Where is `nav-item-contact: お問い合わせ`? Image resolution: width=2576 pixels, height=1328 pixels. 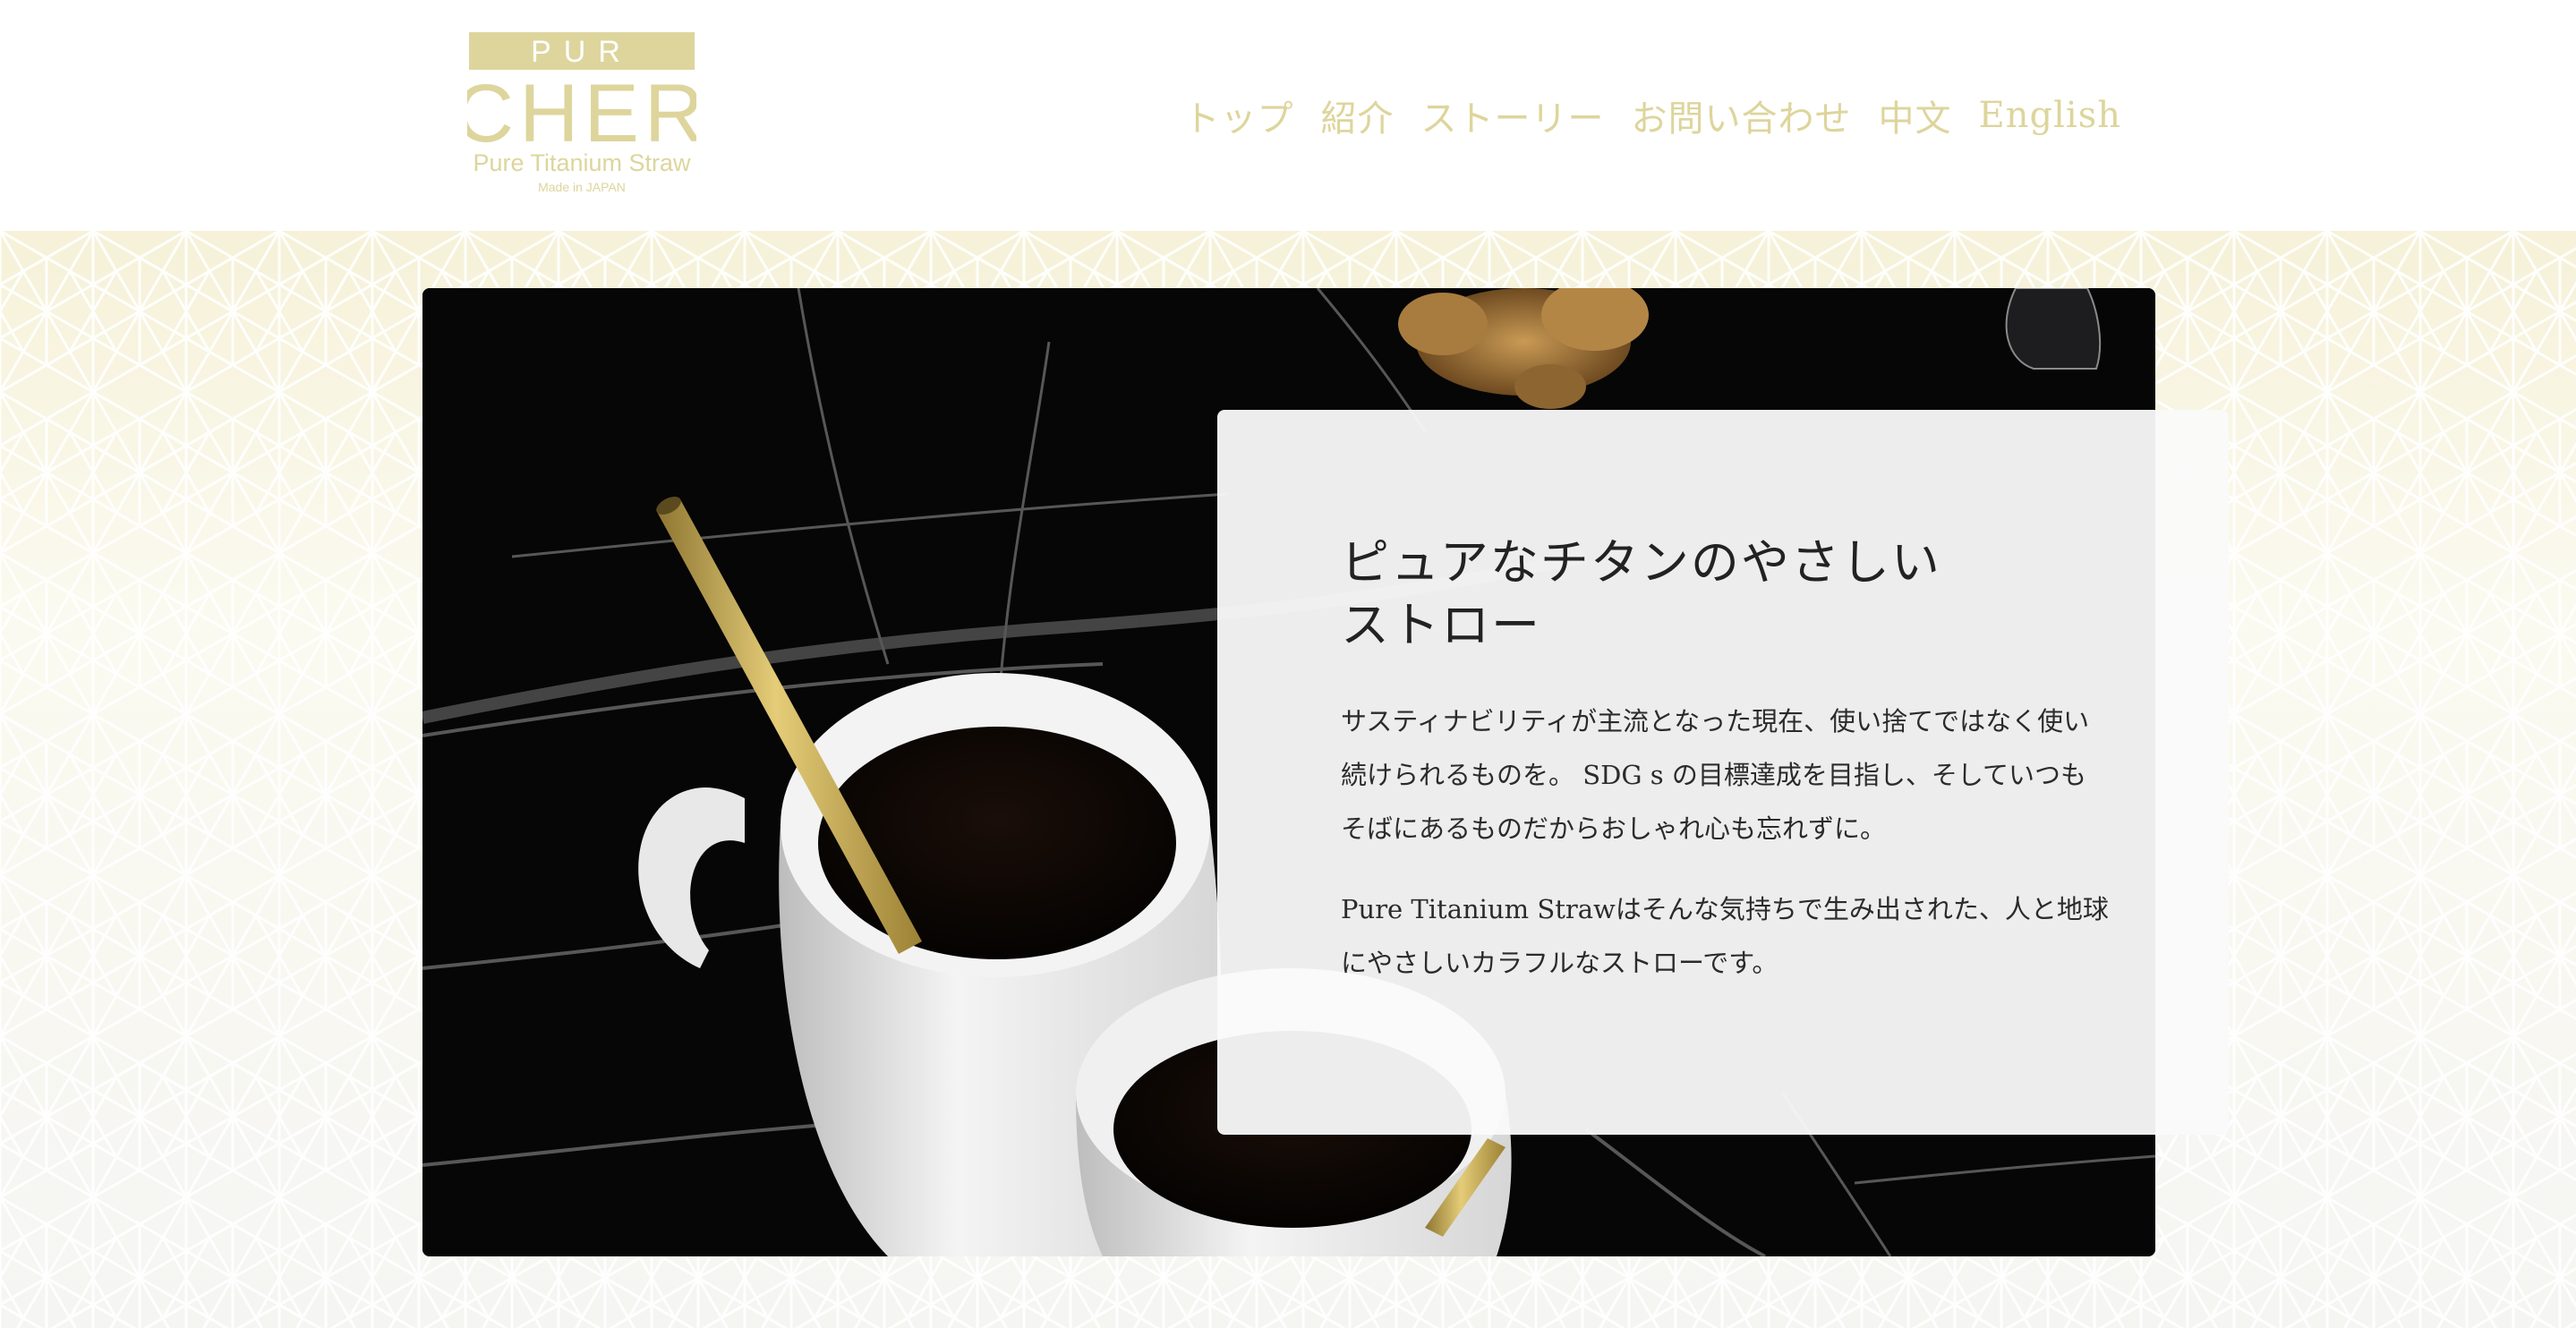 nav-item-contact: お問い合わせ is located at coordinates (1742, 115).